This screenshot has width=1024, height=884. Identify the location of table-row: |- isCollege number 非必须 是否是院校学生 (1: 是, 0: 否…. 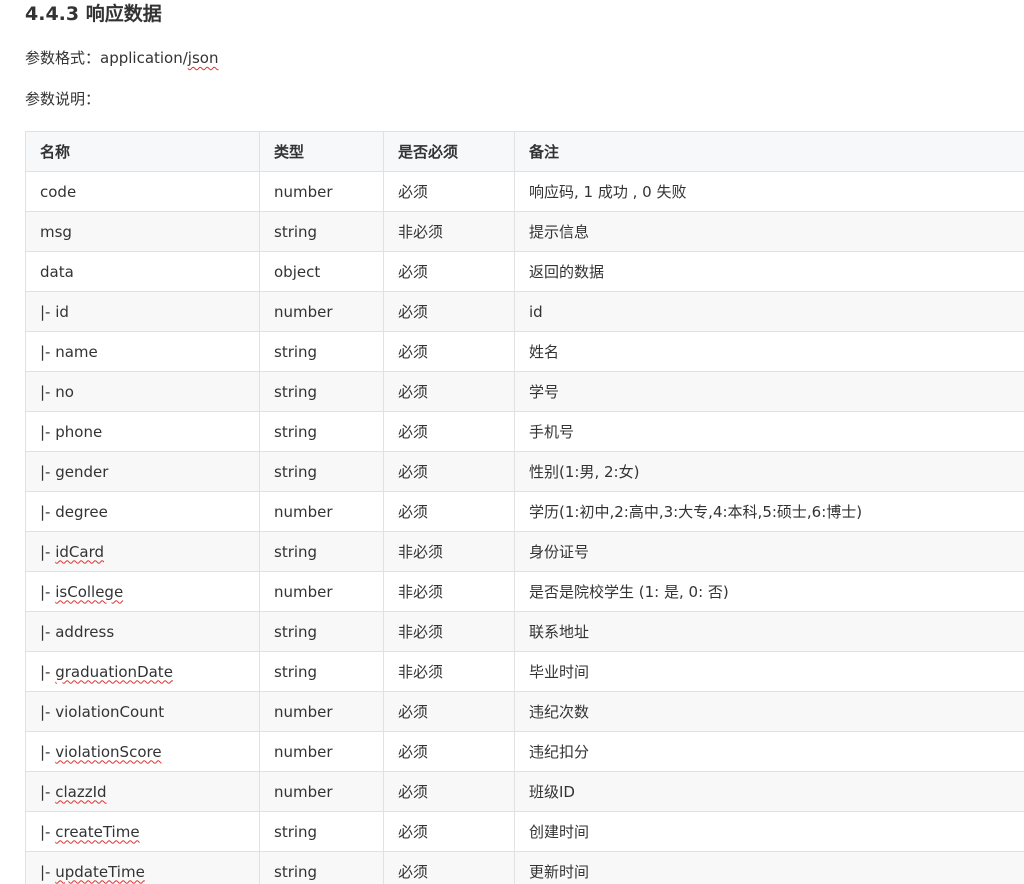
(524, 591).